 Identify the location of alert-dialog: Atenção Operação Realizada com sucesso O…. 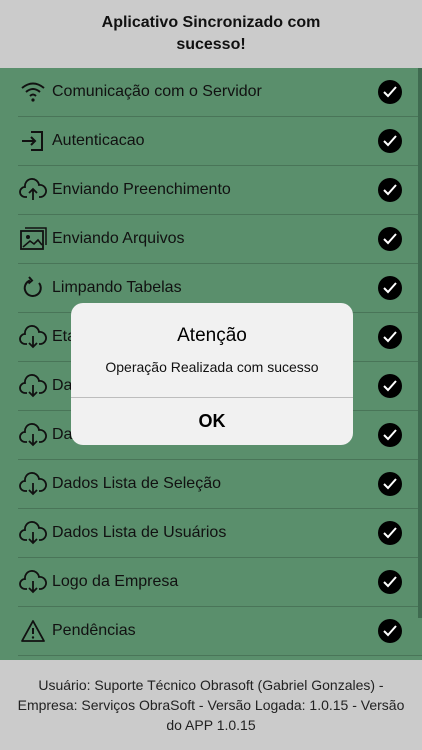
(212, 374).